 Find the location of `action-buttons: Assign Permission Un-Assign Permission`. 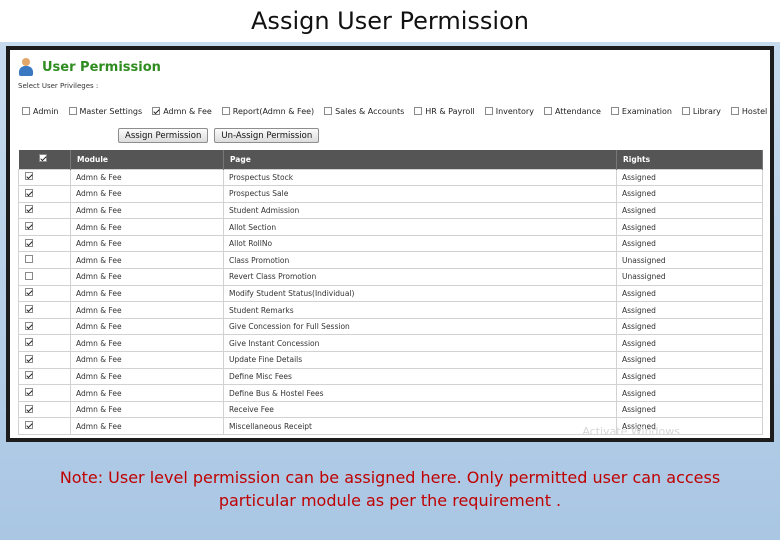

action-buttons: Assign Permission Un-Assign Permission is located at coordinates (221, 135).